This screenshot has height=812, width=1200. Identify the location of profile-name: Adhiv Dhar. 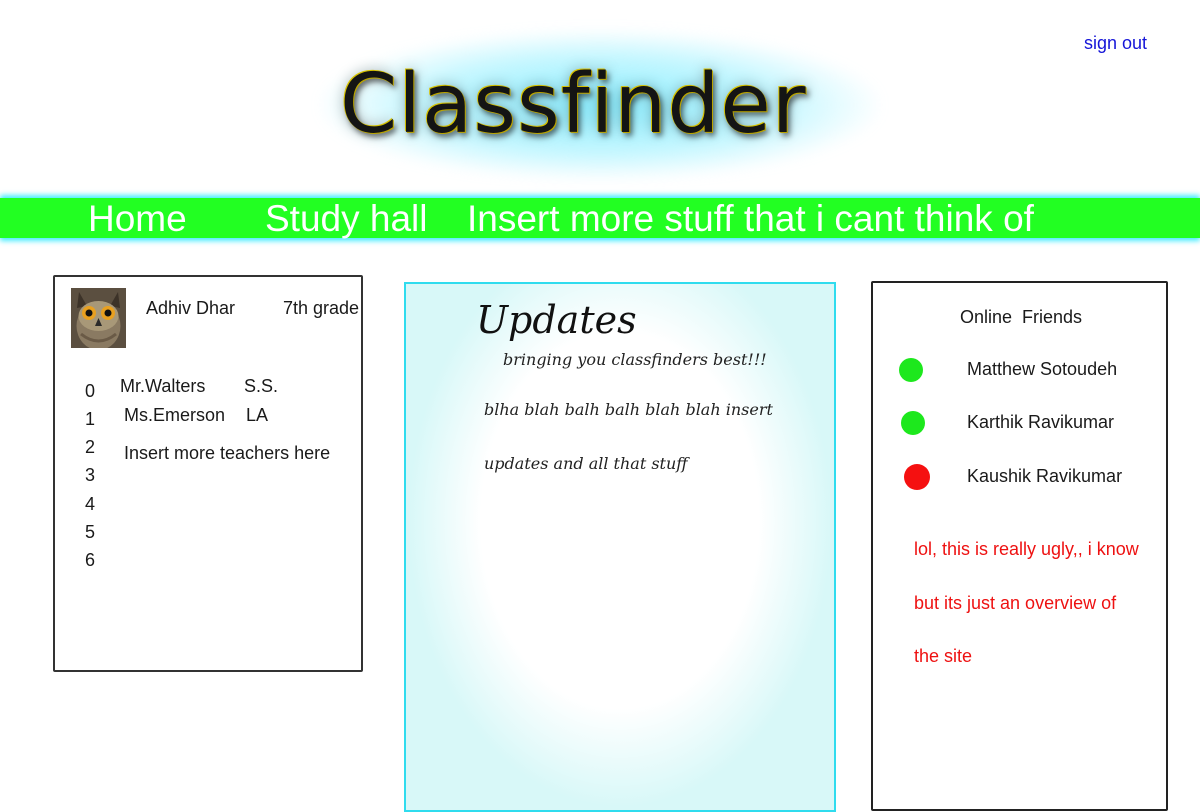
(191, 308).